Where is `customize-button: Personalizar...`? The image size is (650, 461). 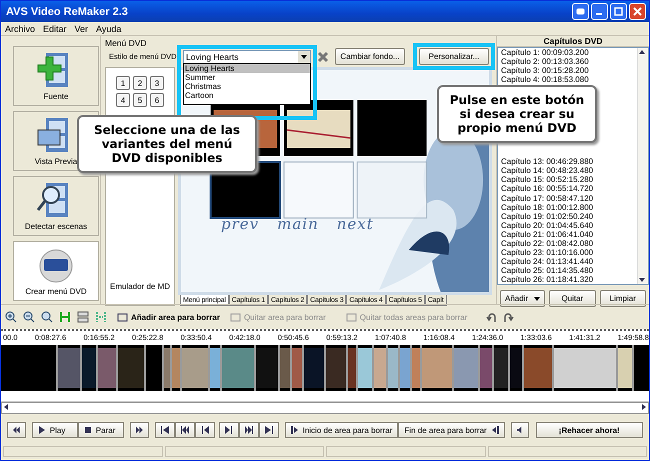
customize-button: Personalizar... is located at coordinates (454, 56).